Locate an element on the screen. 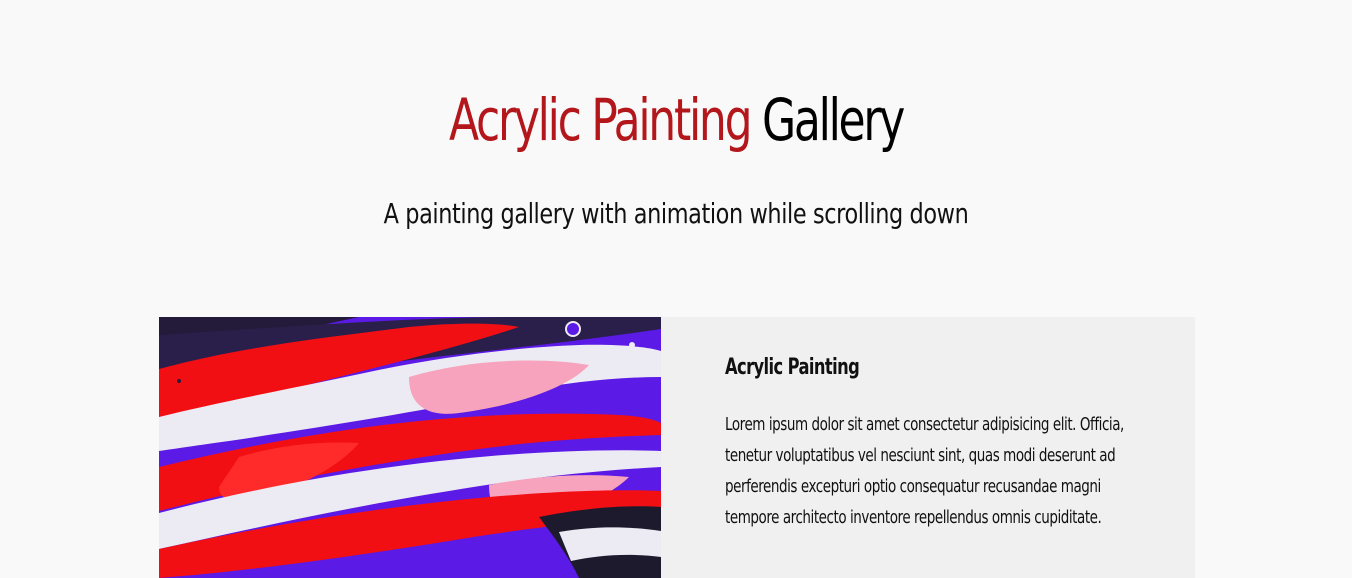 The image size is (1352, 578). page-title: Acrylic Painting Gallery is located at coordinates (676, 120).